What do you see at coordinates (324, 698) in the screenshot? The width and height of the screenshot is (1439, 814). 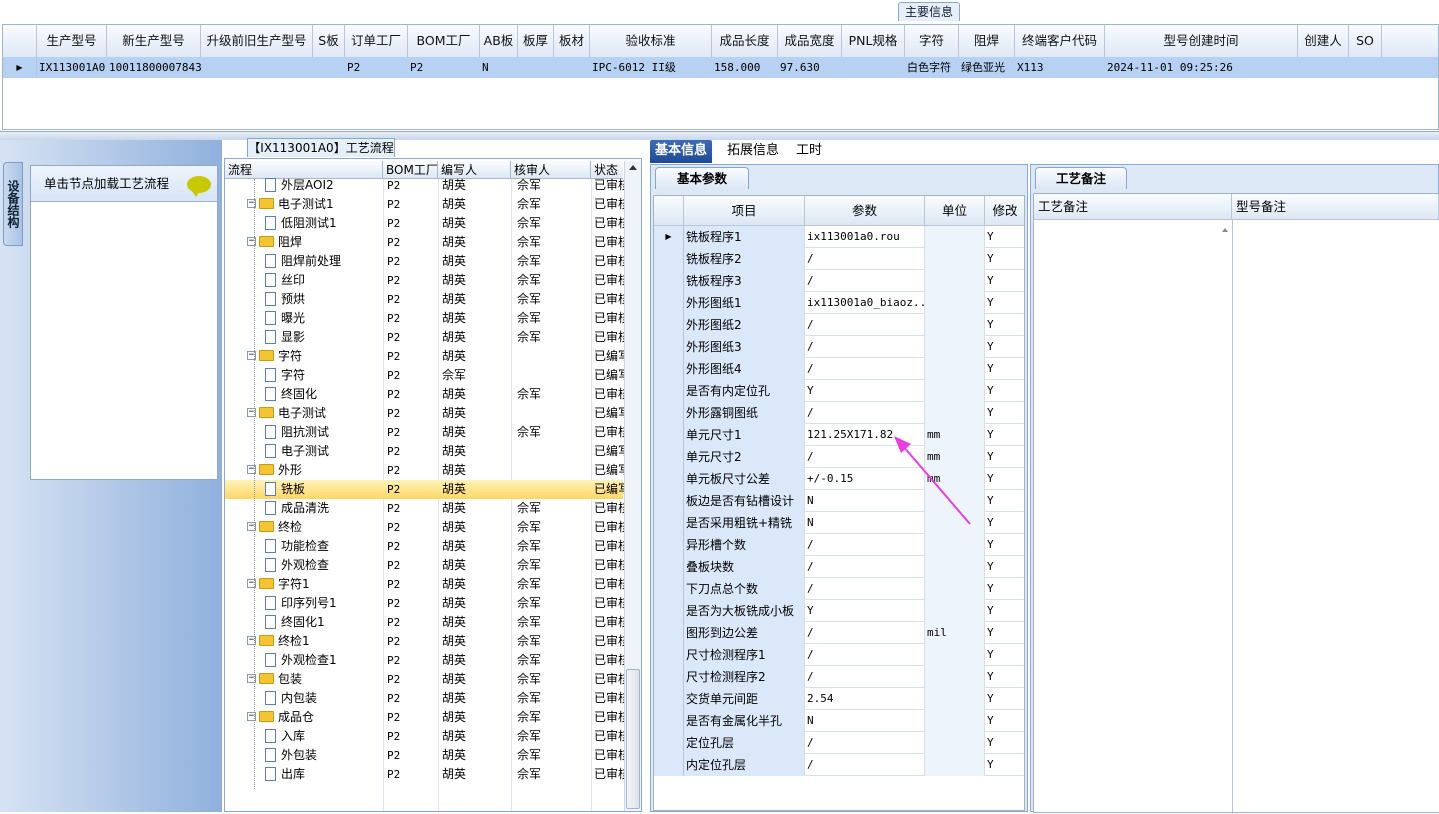 I see `tree-node: 内包装` at bounding box center [324, 698].